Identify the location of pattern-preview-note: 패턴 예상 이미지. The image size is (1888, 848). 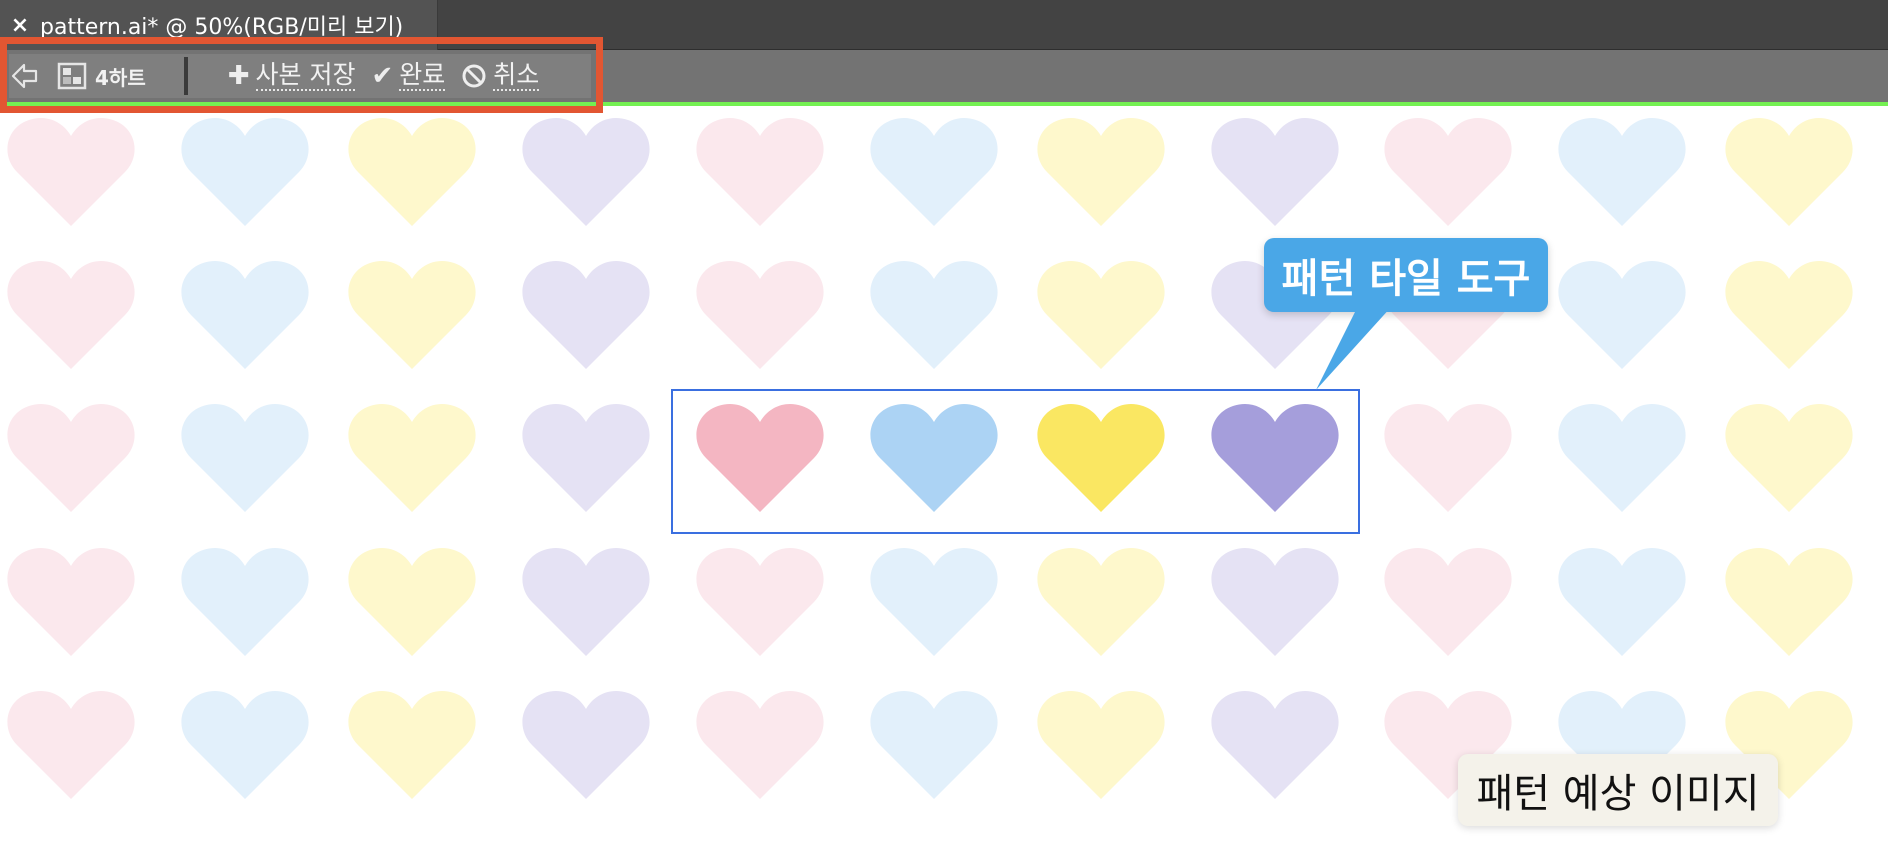
(1618, 790).